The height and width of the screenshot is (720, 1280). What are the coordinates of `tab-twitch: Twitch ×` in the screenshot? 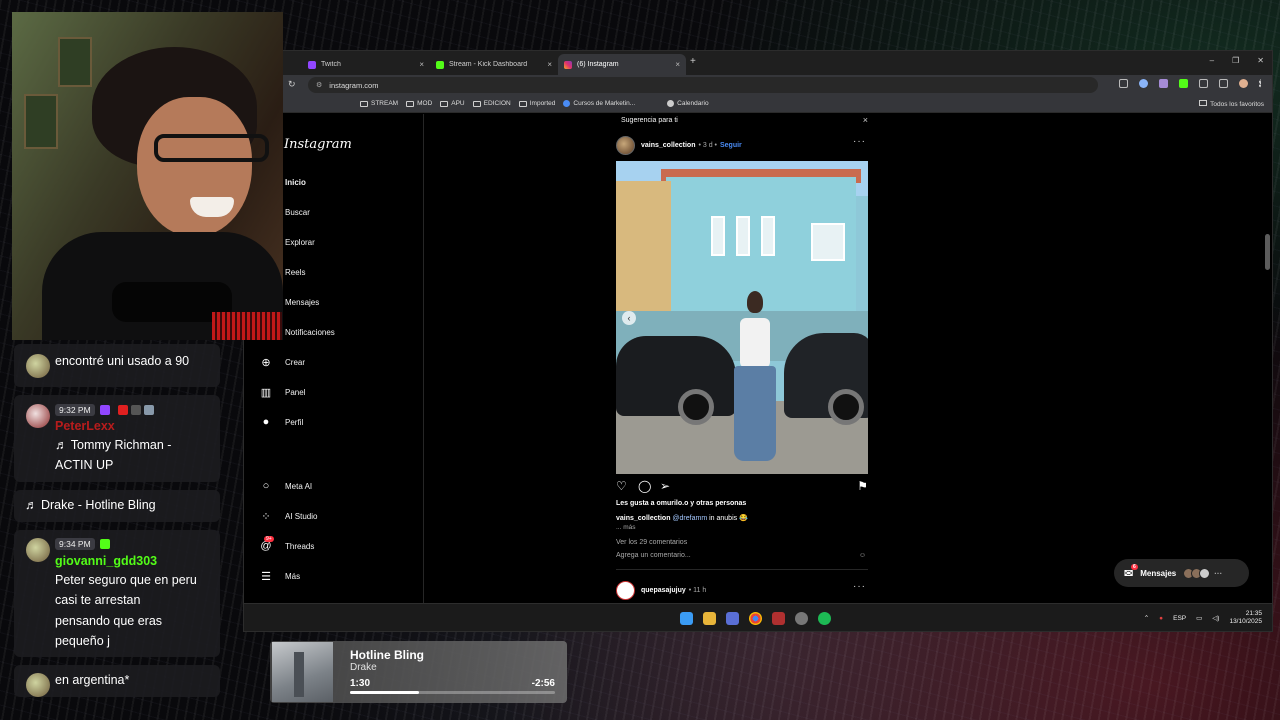 It's located at (366, 64).